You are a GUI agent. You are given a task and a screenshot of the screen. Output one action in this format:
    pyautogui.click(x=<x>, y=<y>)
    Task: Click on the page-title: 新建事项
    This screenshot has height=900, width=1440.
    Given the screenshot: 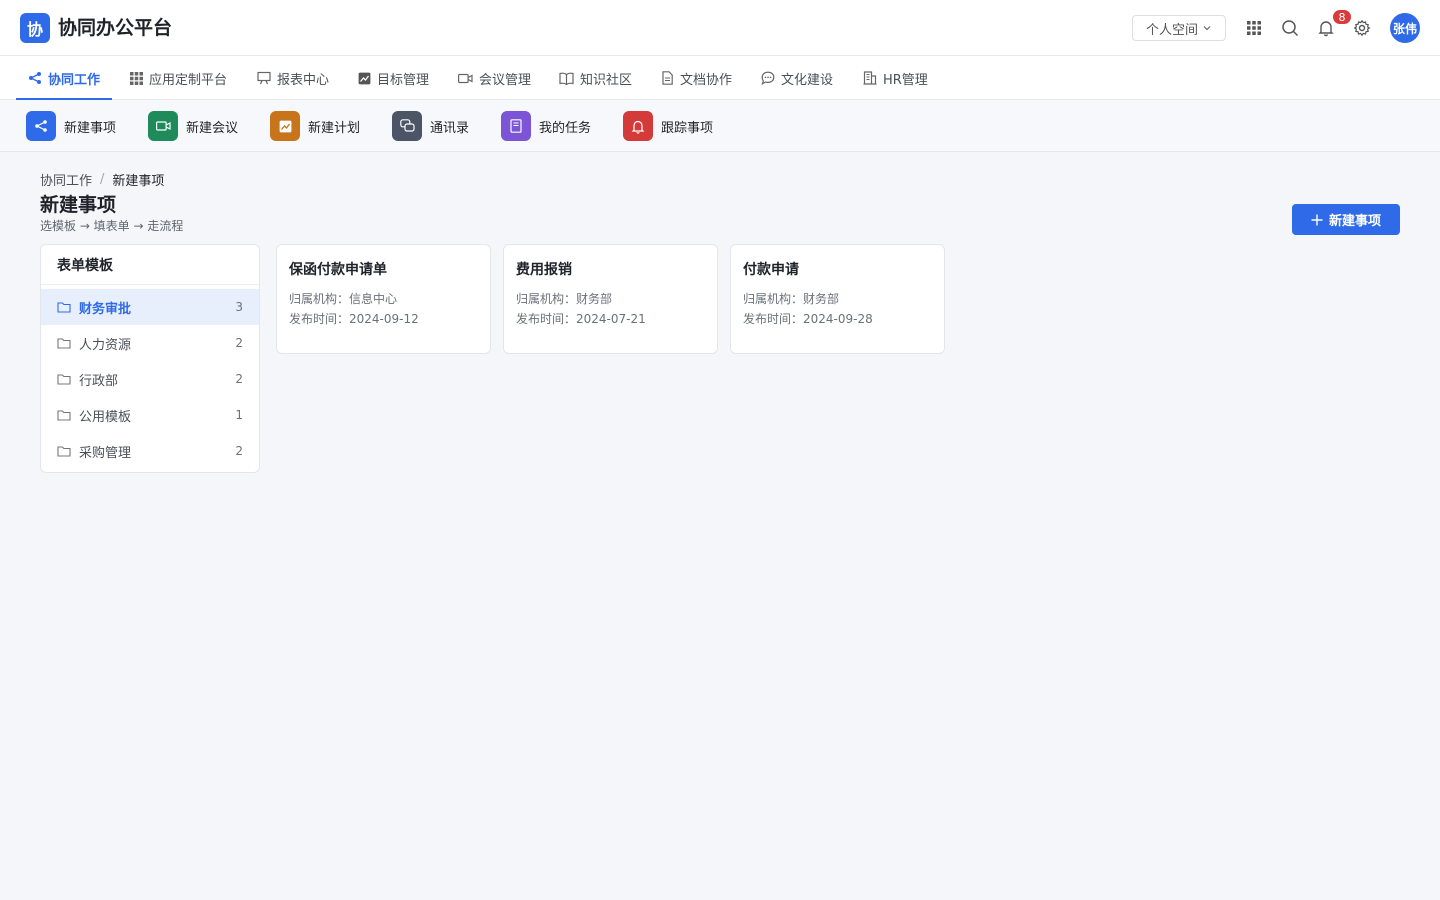 What is the action you would take?
    pyautogui.click(x=78, y=205)
    